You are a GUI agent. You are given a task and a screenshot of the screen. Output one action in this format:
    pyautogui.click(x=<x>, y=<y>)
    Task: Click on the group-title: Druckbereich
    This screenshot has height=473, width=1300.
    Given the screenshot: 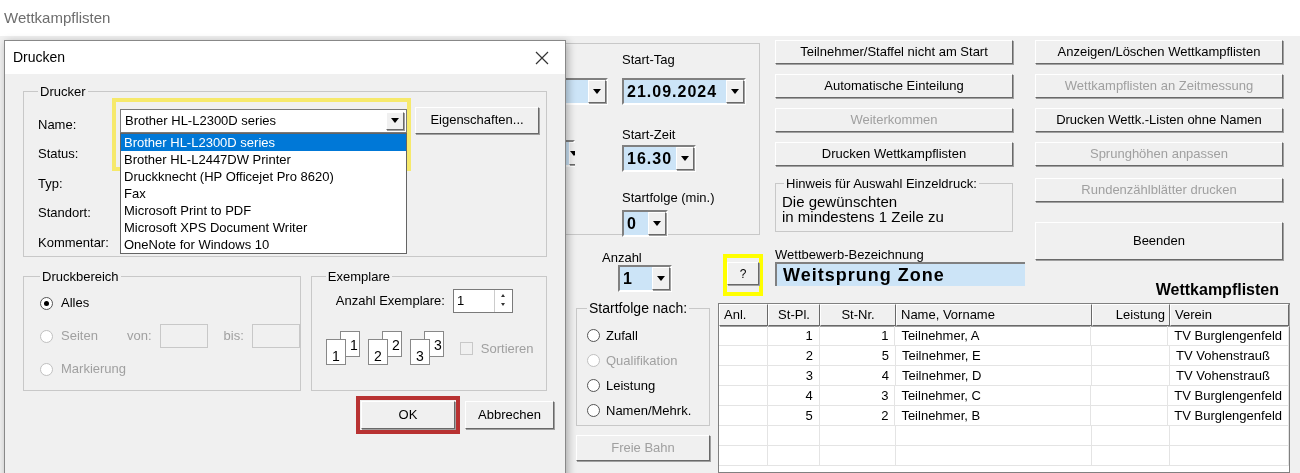 What is the action you would take?
    pyautogui.click(x=80, y=277)
    